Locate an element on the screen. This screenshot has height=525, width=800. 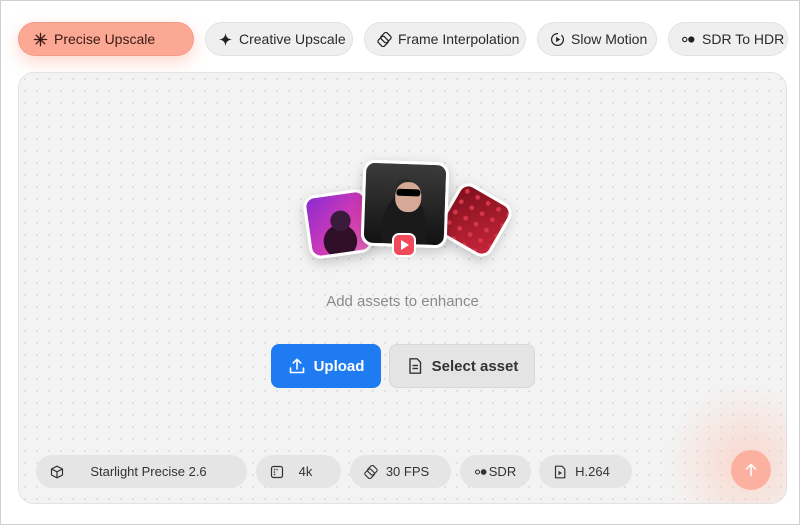
model-select-chip: Starlight Precise 2.6 is located at coordinates (141, 471).